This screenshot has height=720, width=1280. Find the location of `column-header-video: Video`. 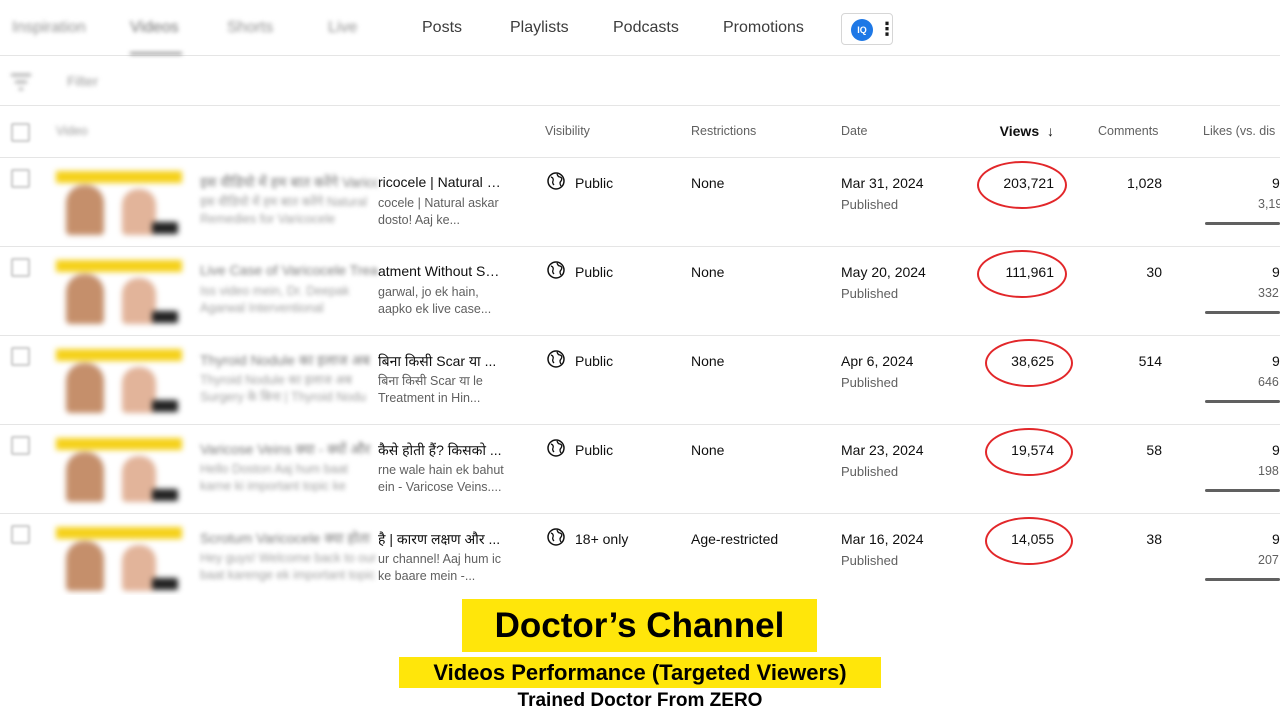

column-header-video: Video is located at coordinates (72, 131).